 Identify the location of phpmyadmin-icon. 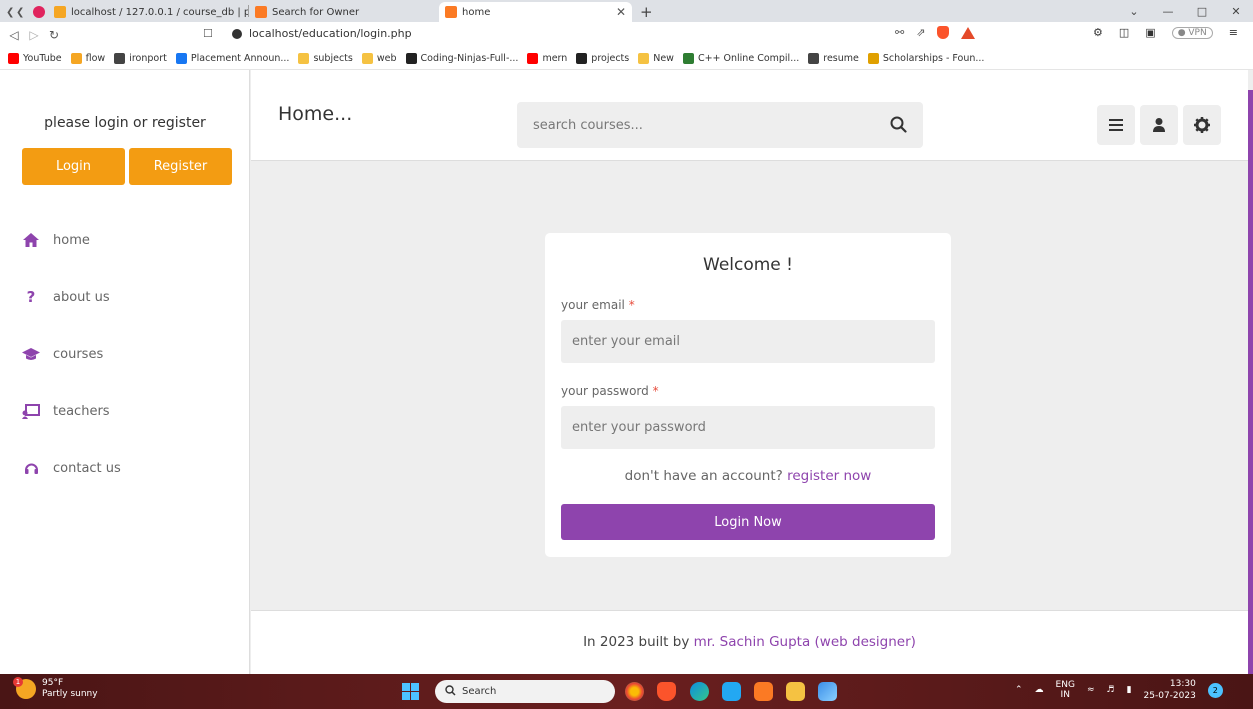
(60, 12).